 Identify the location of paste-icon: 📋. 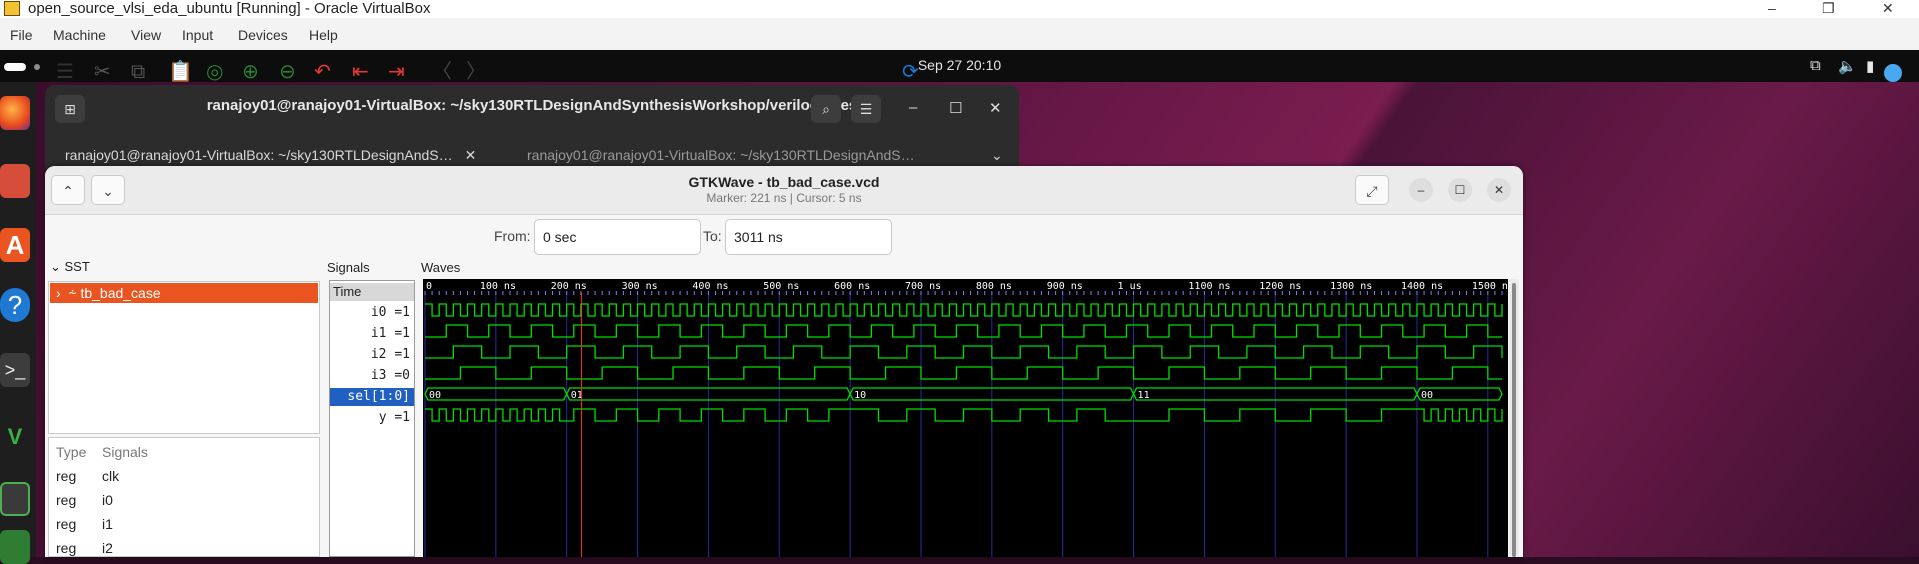
(180, 72).